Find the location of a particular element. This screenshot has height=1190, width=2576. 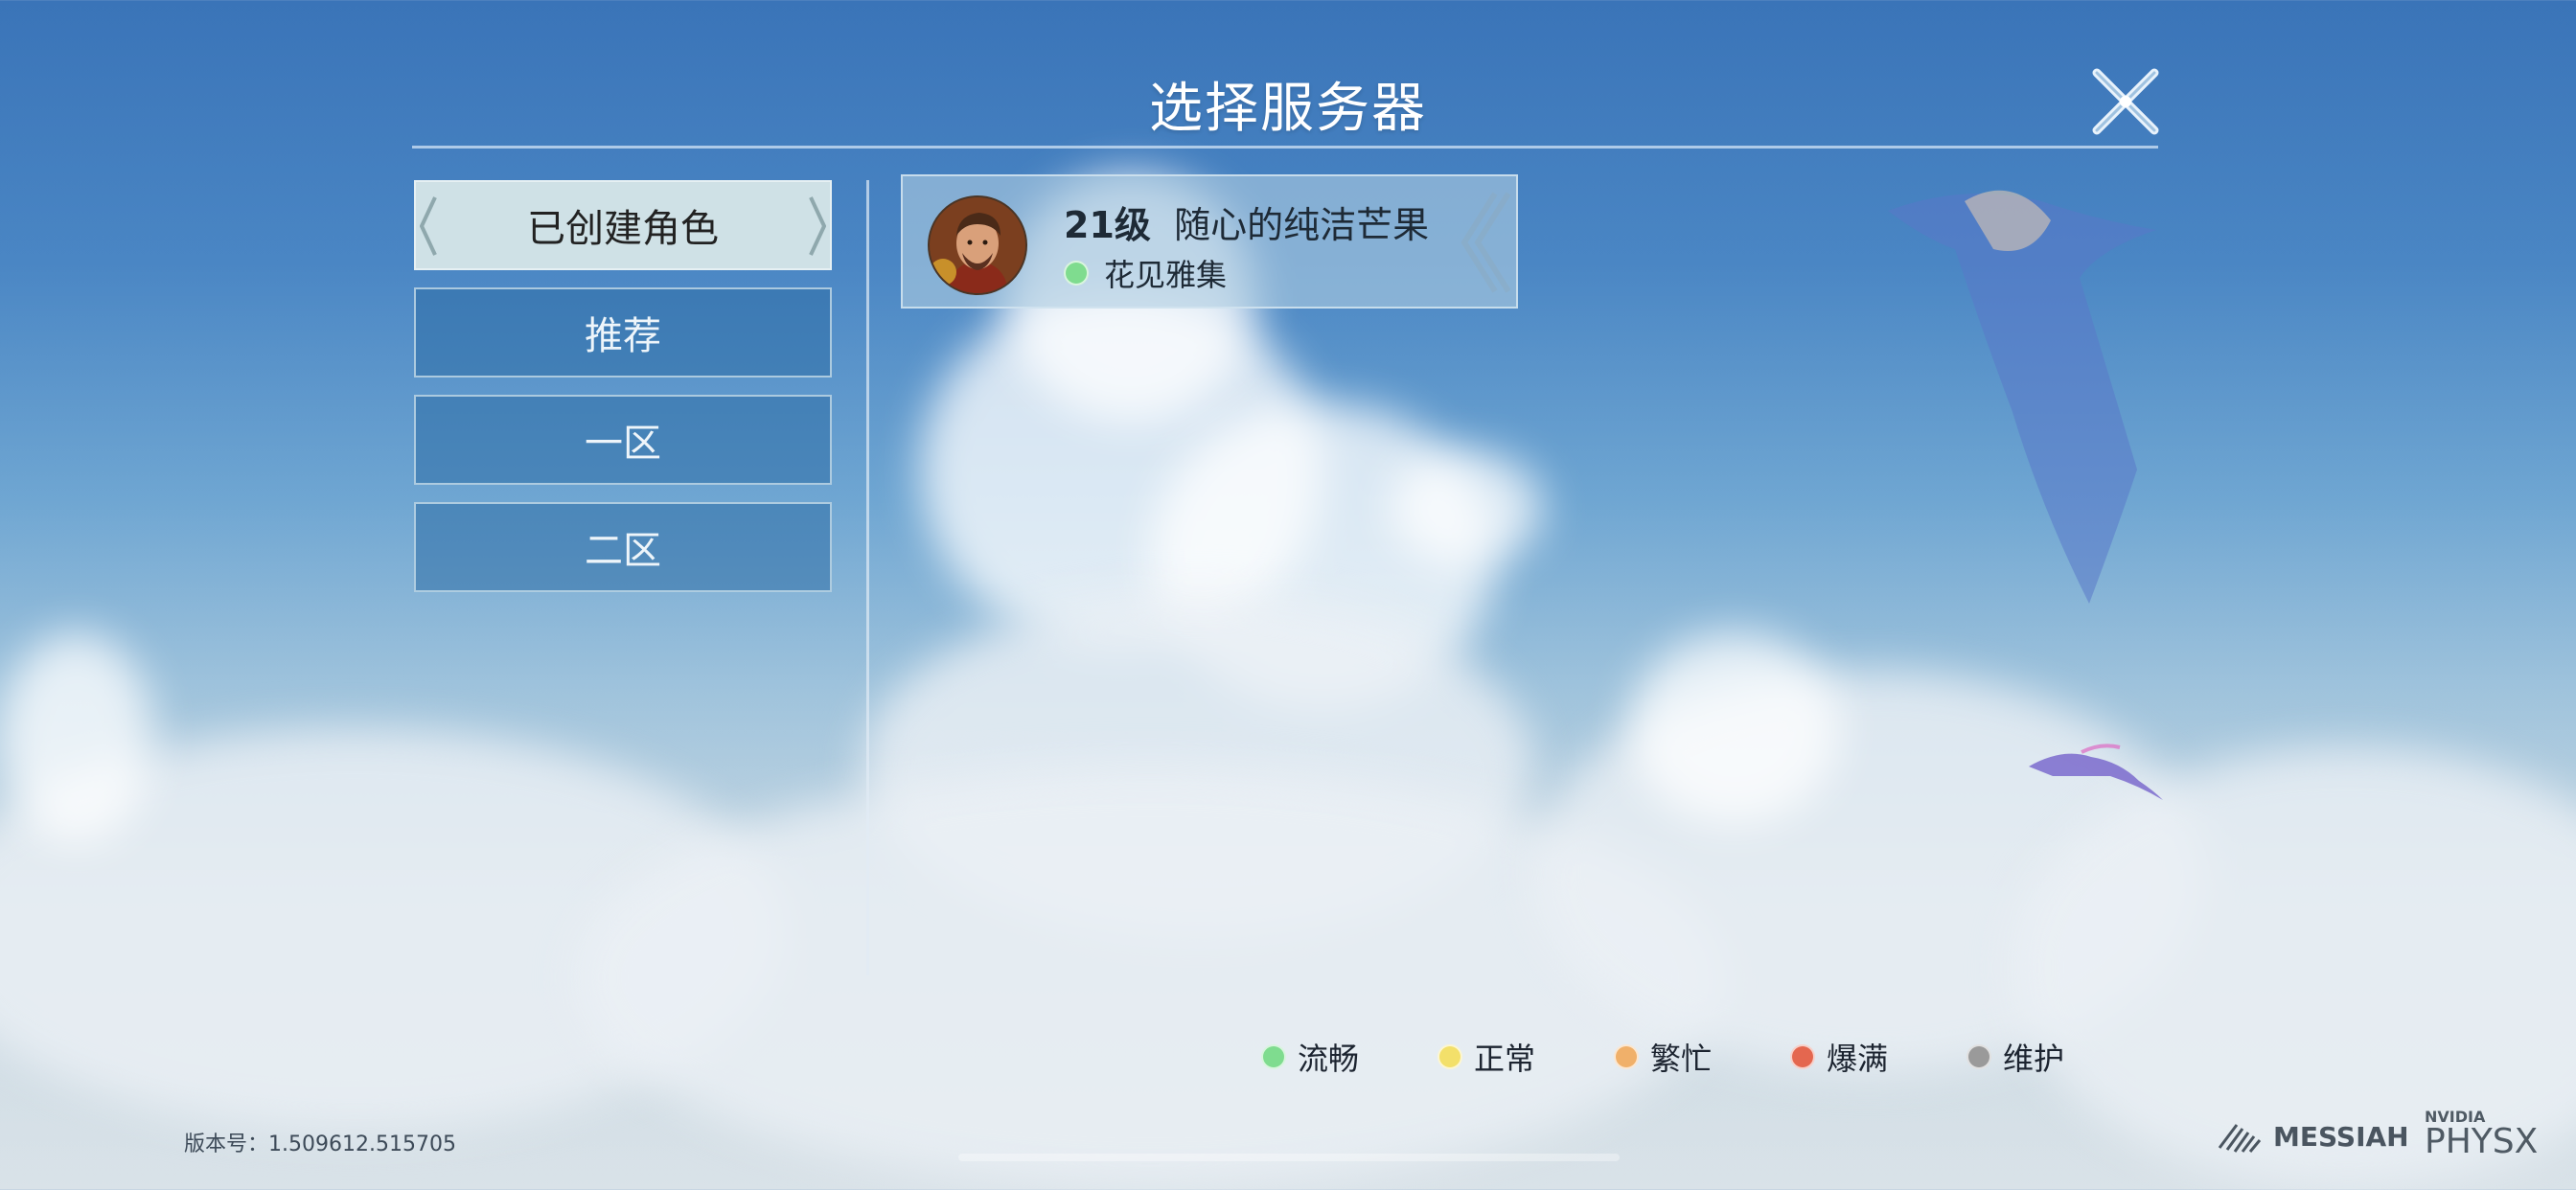

legend-label: 维护 is located at coordinates (2034, 1059).